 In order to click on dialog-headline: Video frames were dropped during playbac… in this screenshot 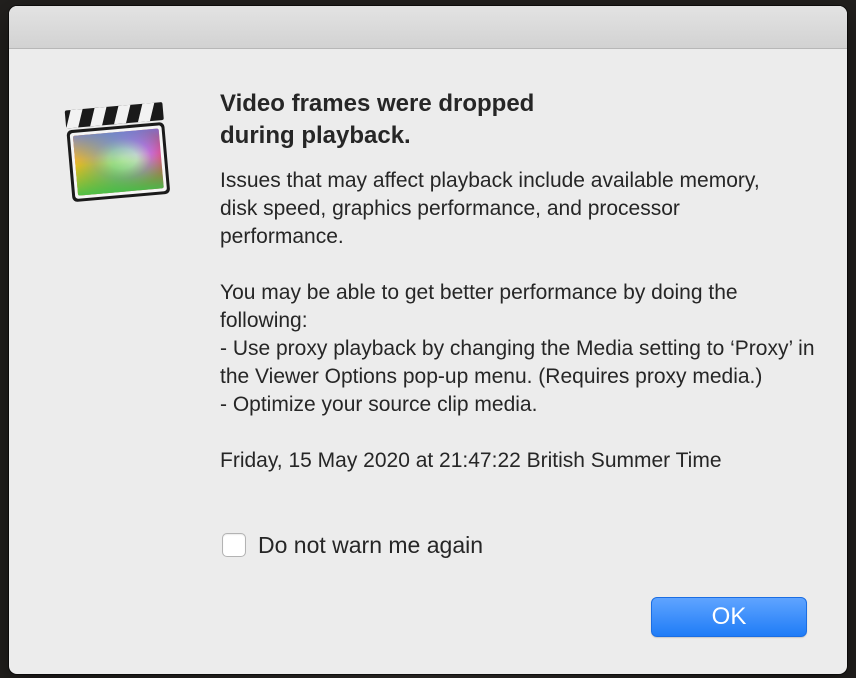, I will do `click(410, 120)`.